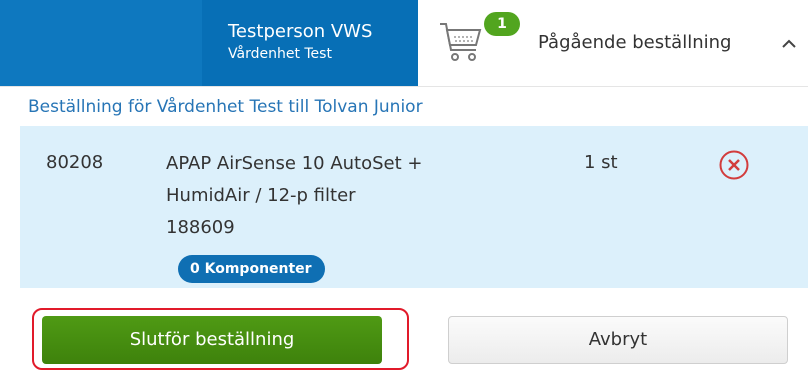 Image resolution: width=808 pixels, height=370 pixels. I want to click on user-panel, so click(310, 43).